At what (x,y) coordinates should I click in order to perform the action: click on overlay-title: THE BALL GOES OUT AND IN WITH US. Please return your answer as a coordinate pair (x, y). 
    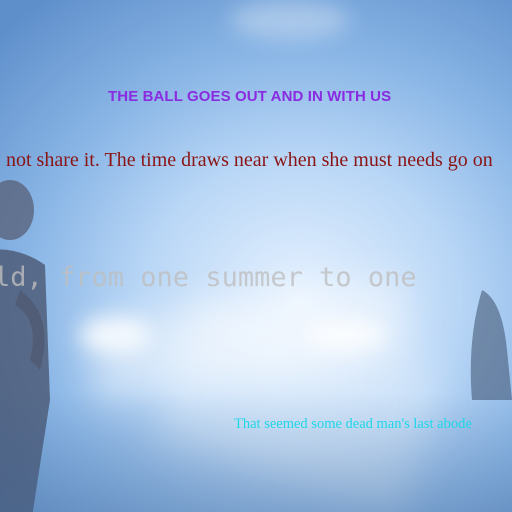
    Looking at the image, I should click on (250, 96).